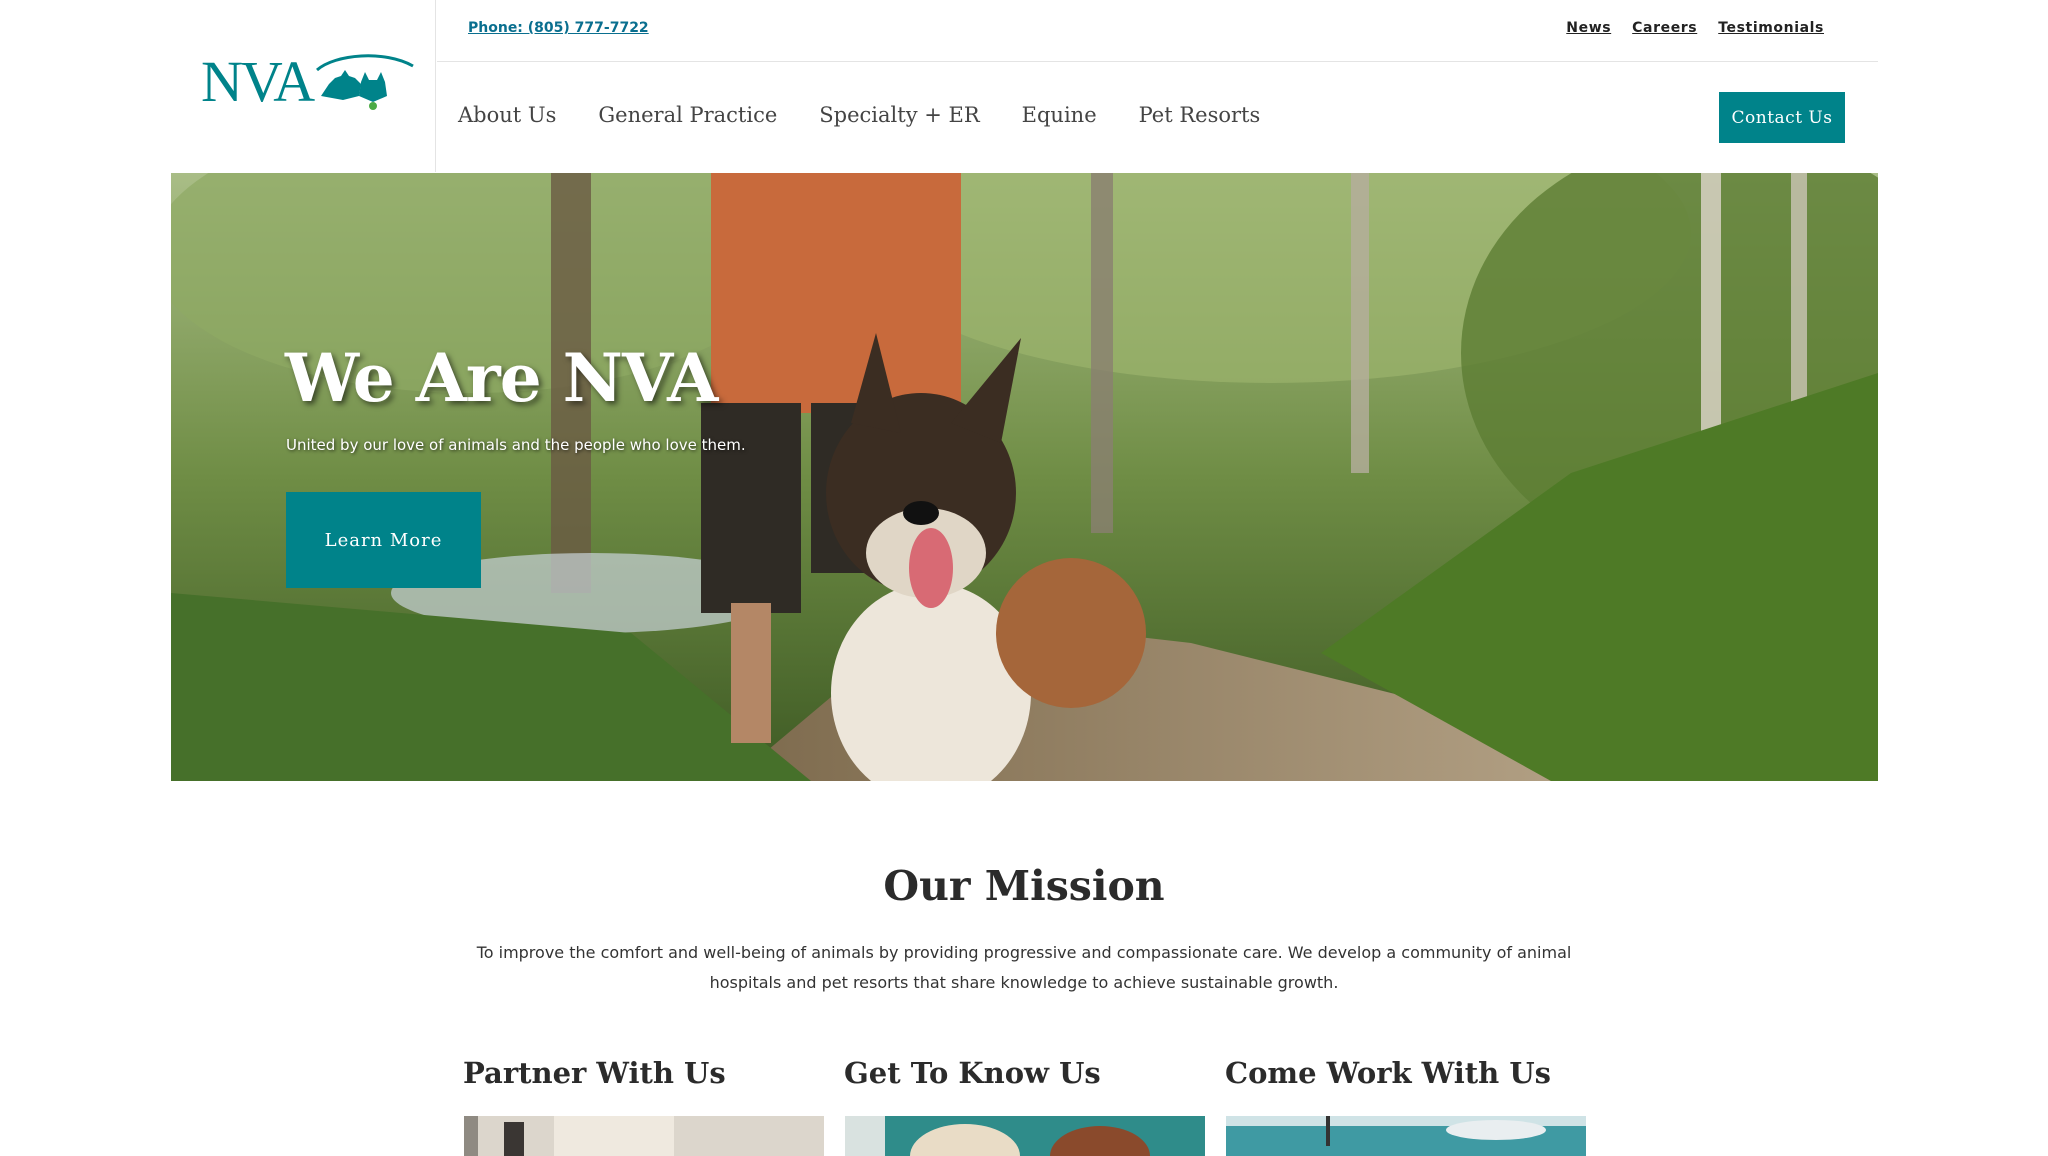 This screenshot has height=1156, width=2048. Describe the element at coordinates (1059, 115) in the screenshot. I see `nav-equine: Equine` at that location.